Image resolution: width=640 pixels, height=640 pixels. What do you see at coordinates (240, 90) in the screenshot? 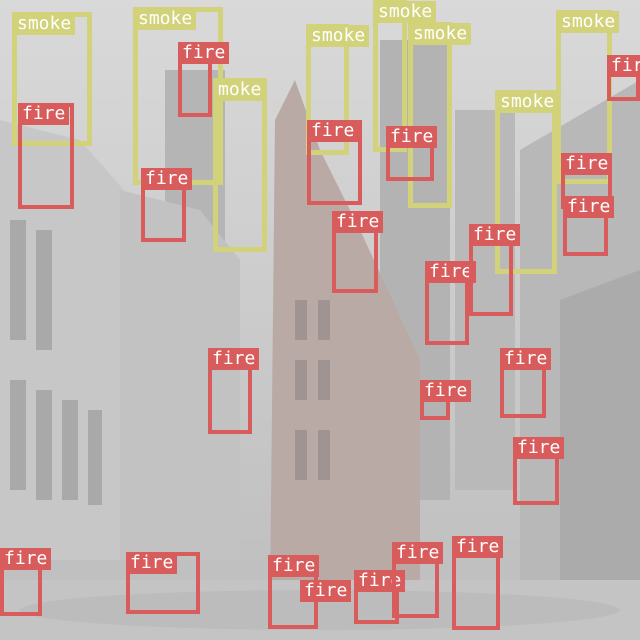
I see `detection-label: moke` at bounding box center [240, 90].